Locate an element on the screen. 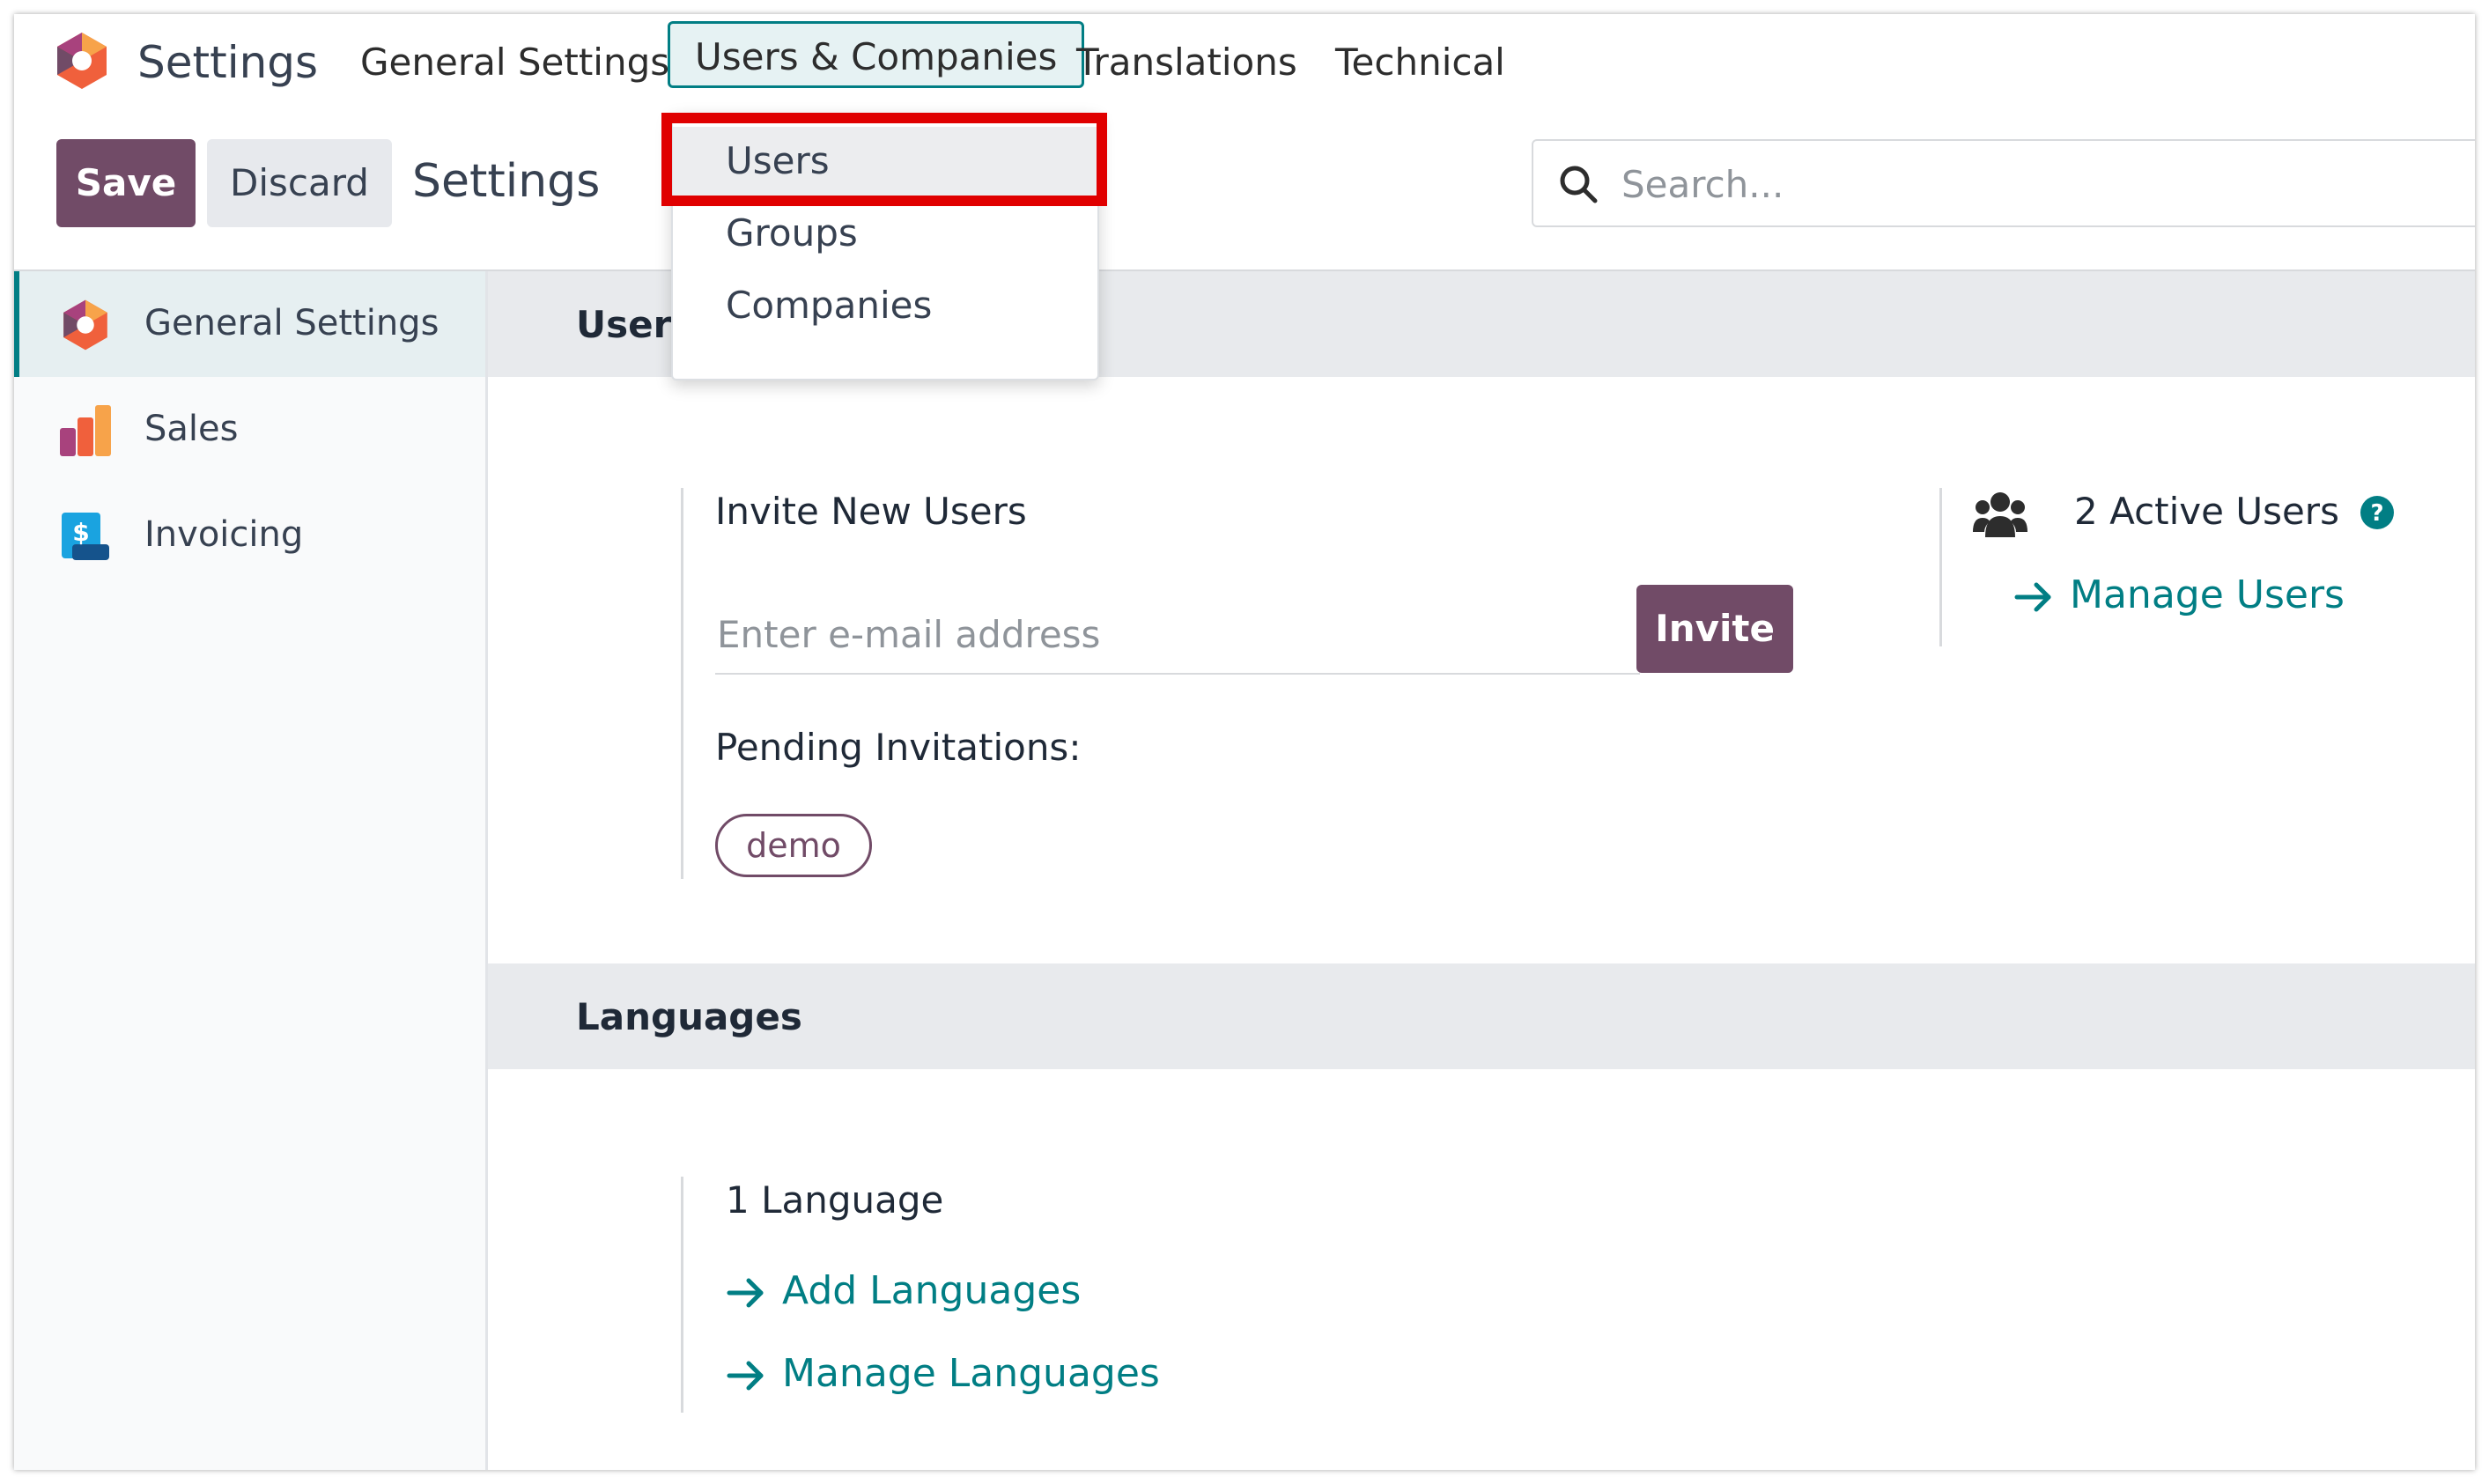 The height and width of the screenshot is (1484, 2489). sales-app-icon is located at coordinates (85, 430).